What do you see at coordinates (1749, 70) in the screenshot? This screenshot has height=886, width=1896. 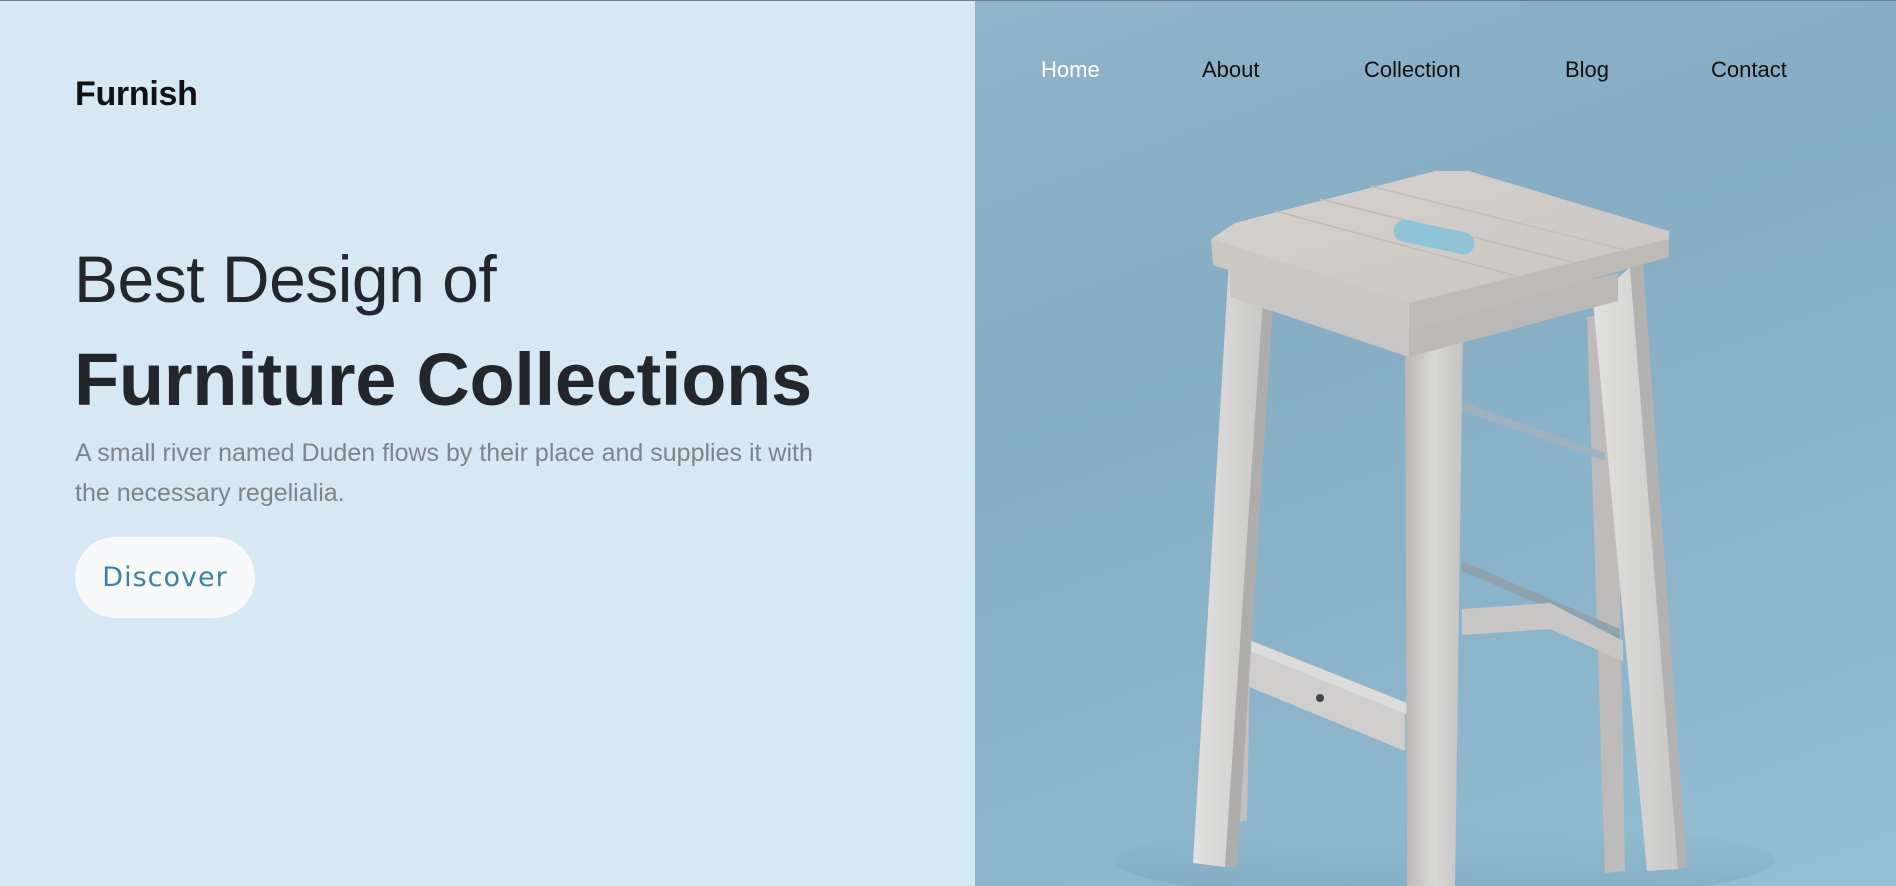 I see `nav-item-contact: Contact` at bounding box center [1749, 70].